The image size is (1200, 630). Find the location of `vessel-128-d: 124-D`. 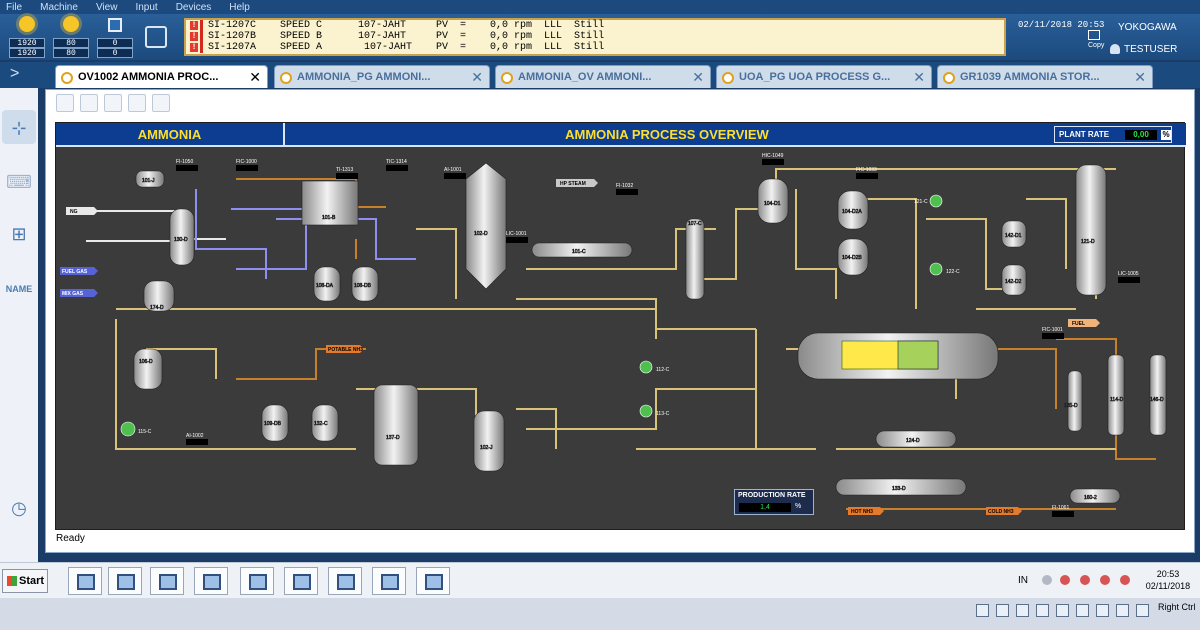

vessel-128-d: 124-D is located at coordinates (916, 439).